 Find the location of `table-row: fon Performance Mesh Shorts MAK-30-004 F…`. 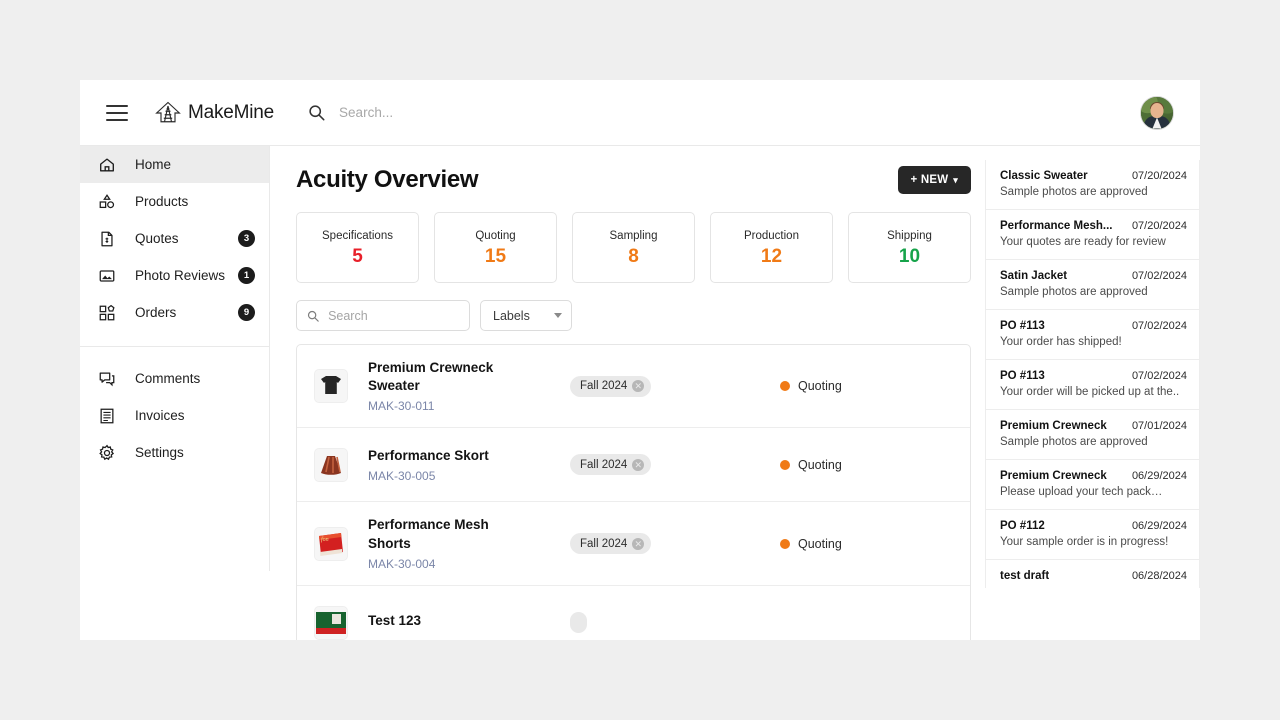

table-row: fon Performance Mesh Shorts MAK-30-004 F… is located at coordinates (633, 544).